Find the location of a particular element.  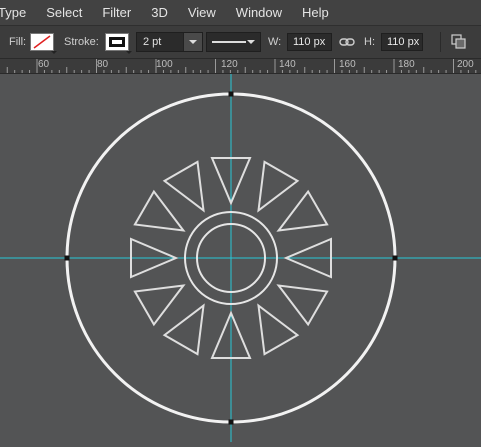

no-fill-icon is located at coordinates (42, 42).